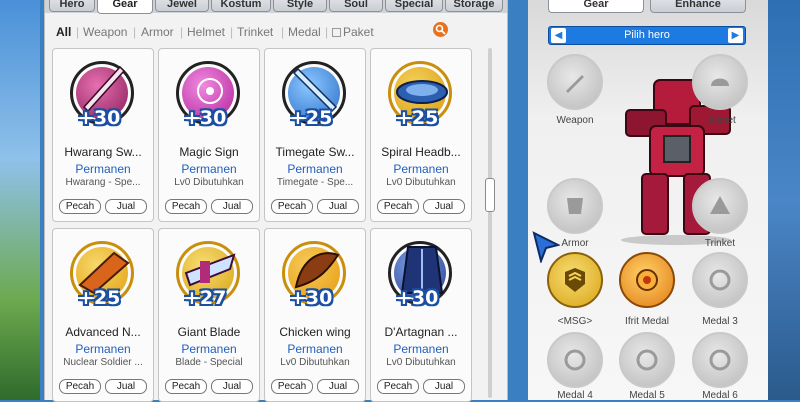 This screenshot has height=402, width=800. I want to click on trinket-slot, so click(720, 206).